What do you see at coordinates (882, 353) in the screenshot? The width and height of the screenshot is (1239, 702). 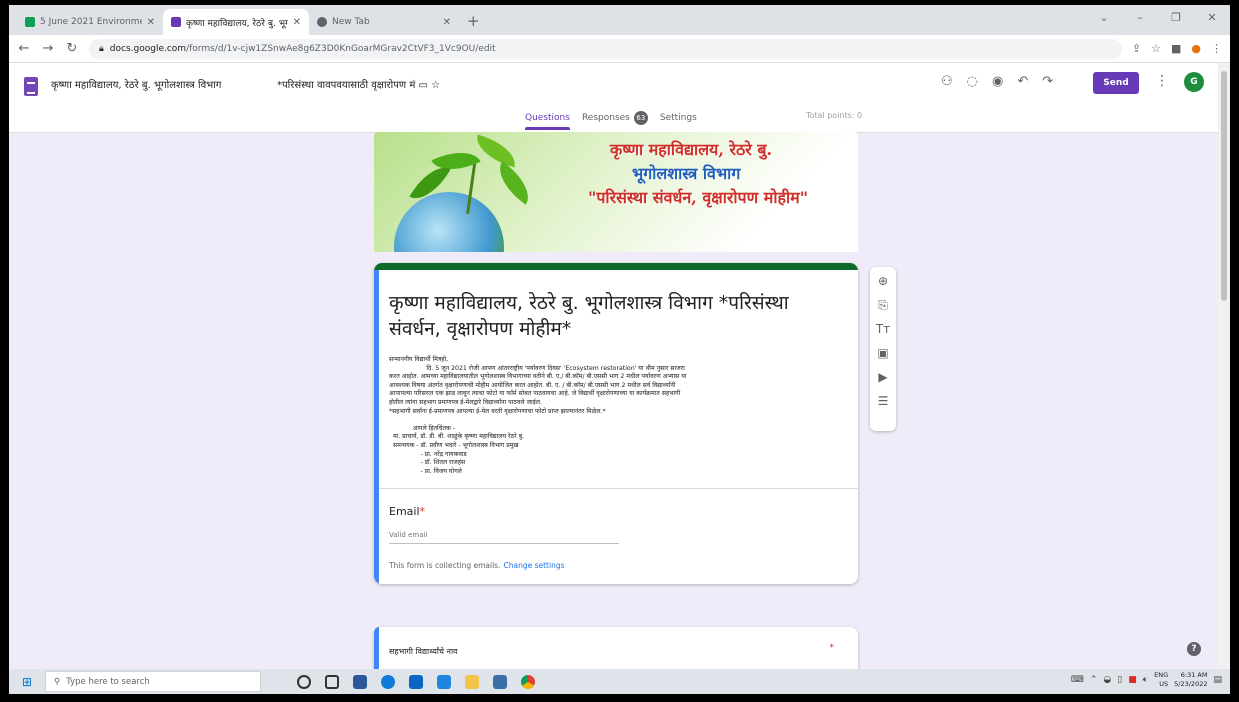 I see `add-image-icon: ▣` at bounding box center [882, 353].